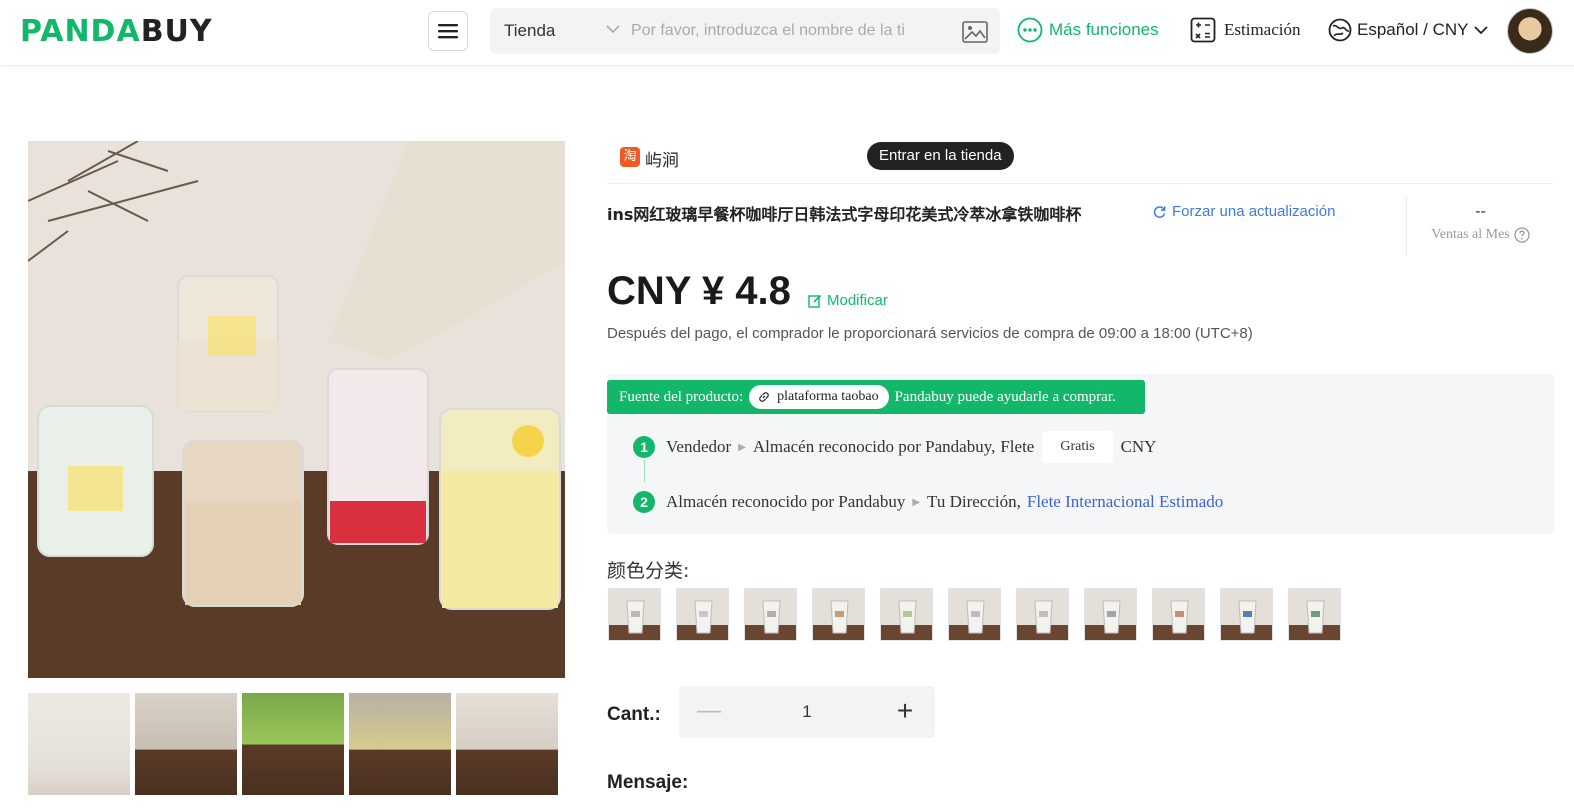 The image size is (1574, 810). What do you see at coordinates (815, 301) in the screenshot?
I see `edit-icon` at bounding box center [815, 301].